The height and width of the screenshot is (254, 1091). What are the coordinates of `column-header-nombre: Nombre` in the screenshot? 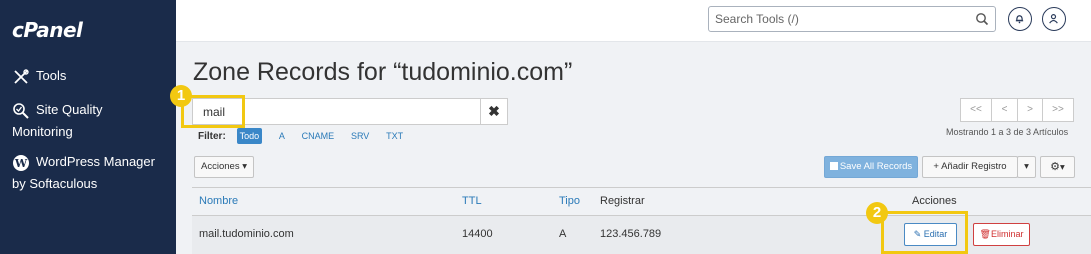 It's located at (218, 201).